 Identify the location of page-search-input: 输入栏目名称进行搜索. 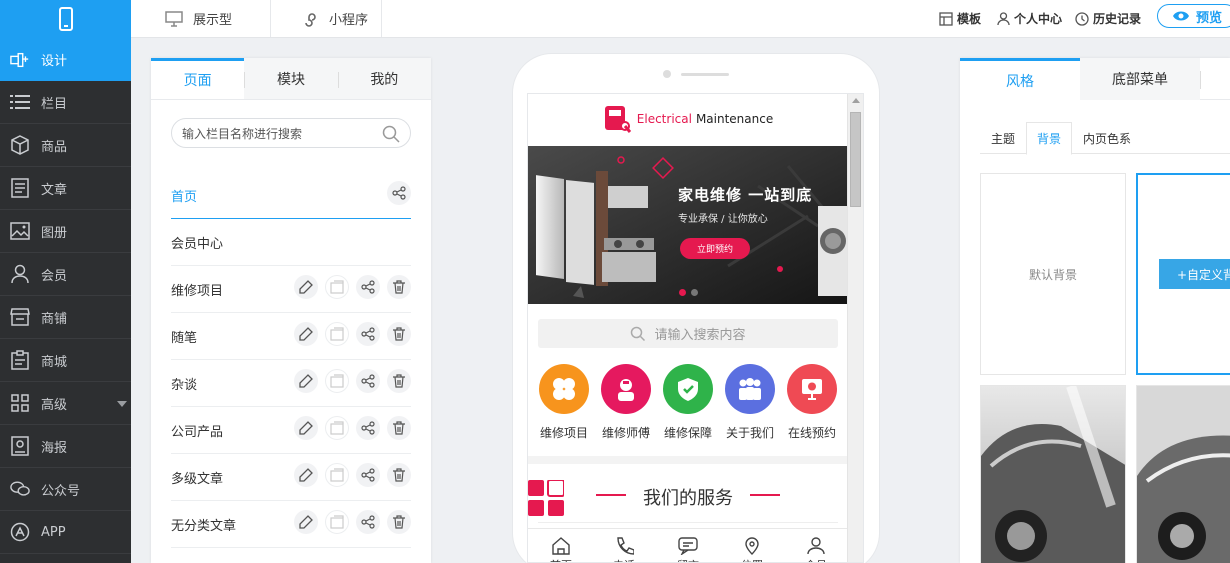
(291, 133).